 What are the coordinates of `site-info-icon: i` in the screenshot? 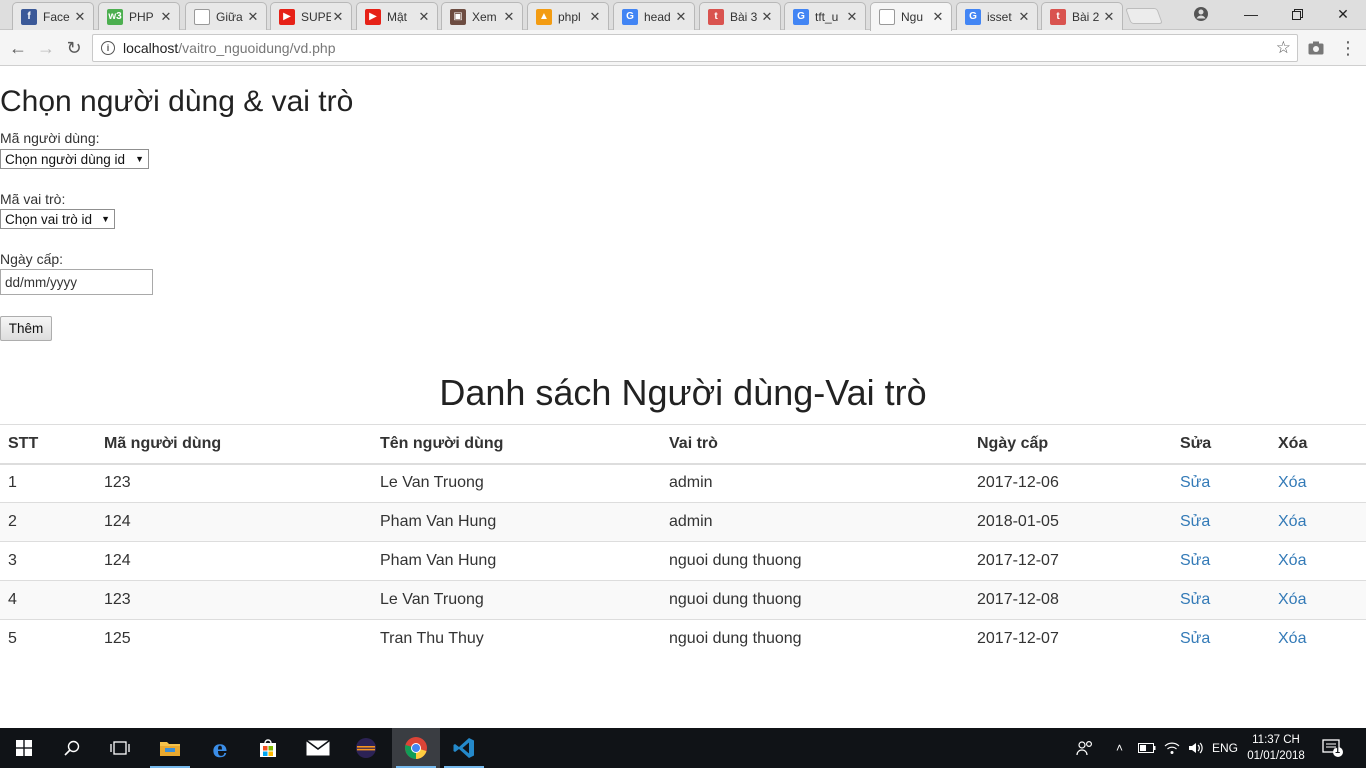 It's located at (108, 48).